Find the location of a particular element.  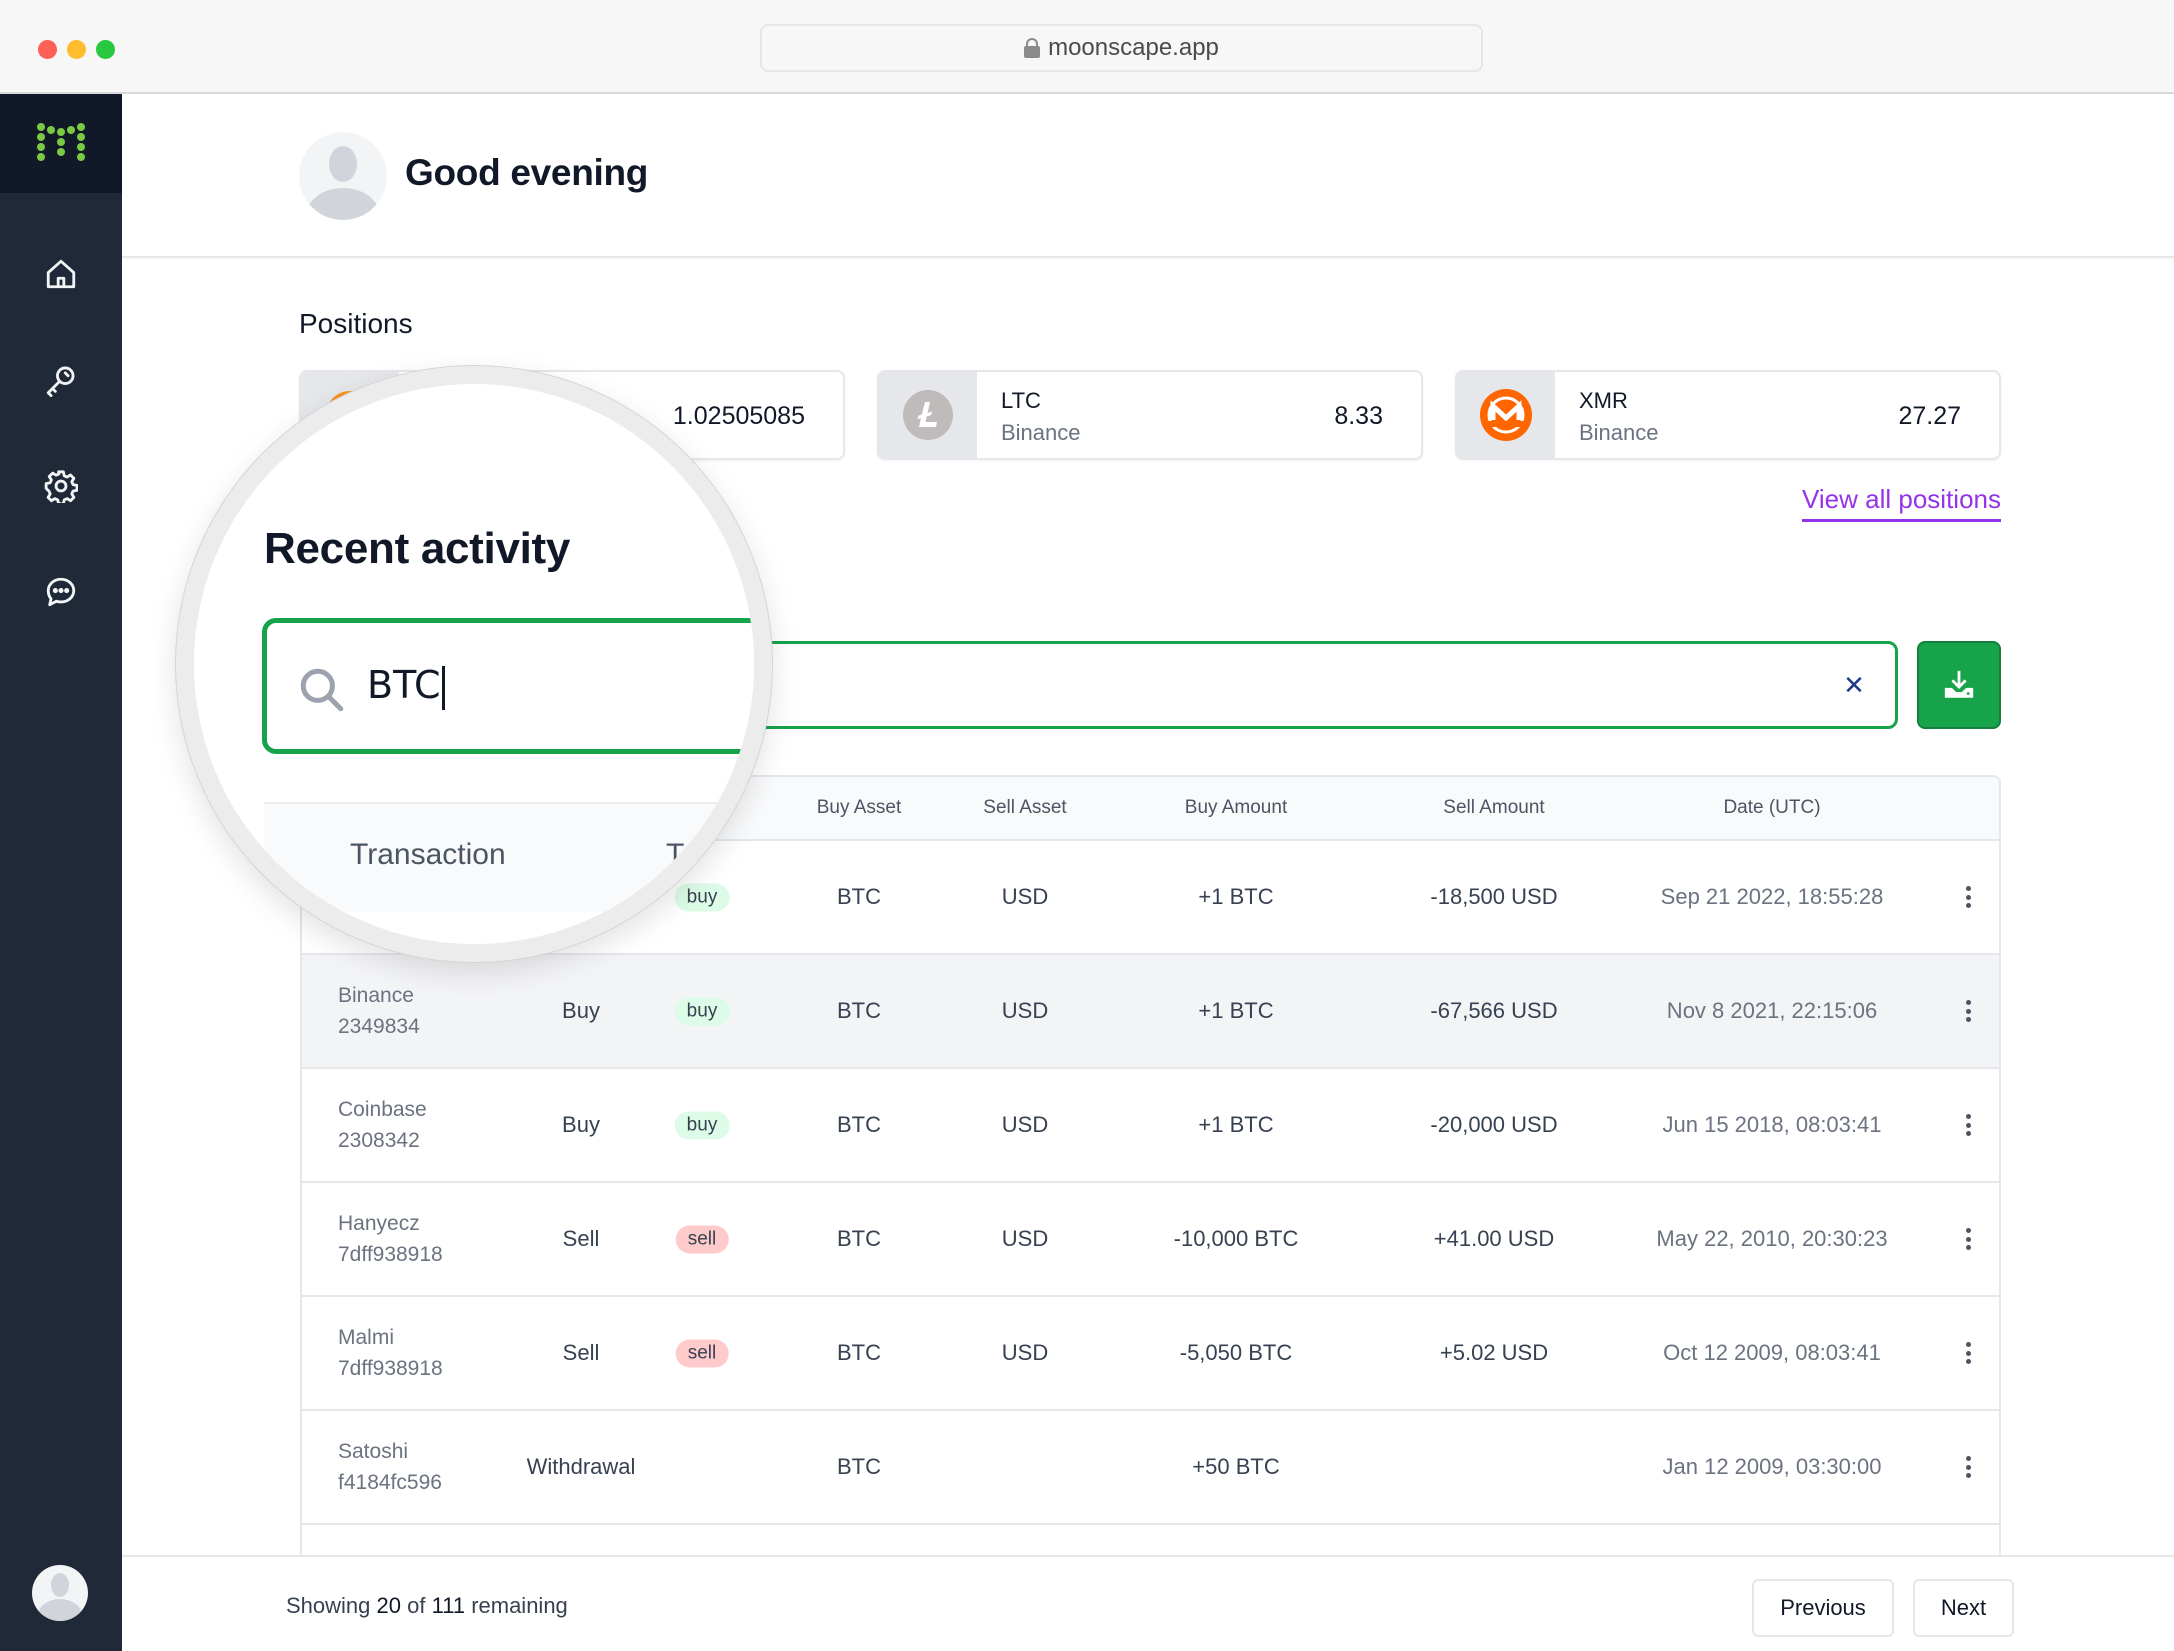

position-amount: 27.27 is located at coordinates (1929, 416).